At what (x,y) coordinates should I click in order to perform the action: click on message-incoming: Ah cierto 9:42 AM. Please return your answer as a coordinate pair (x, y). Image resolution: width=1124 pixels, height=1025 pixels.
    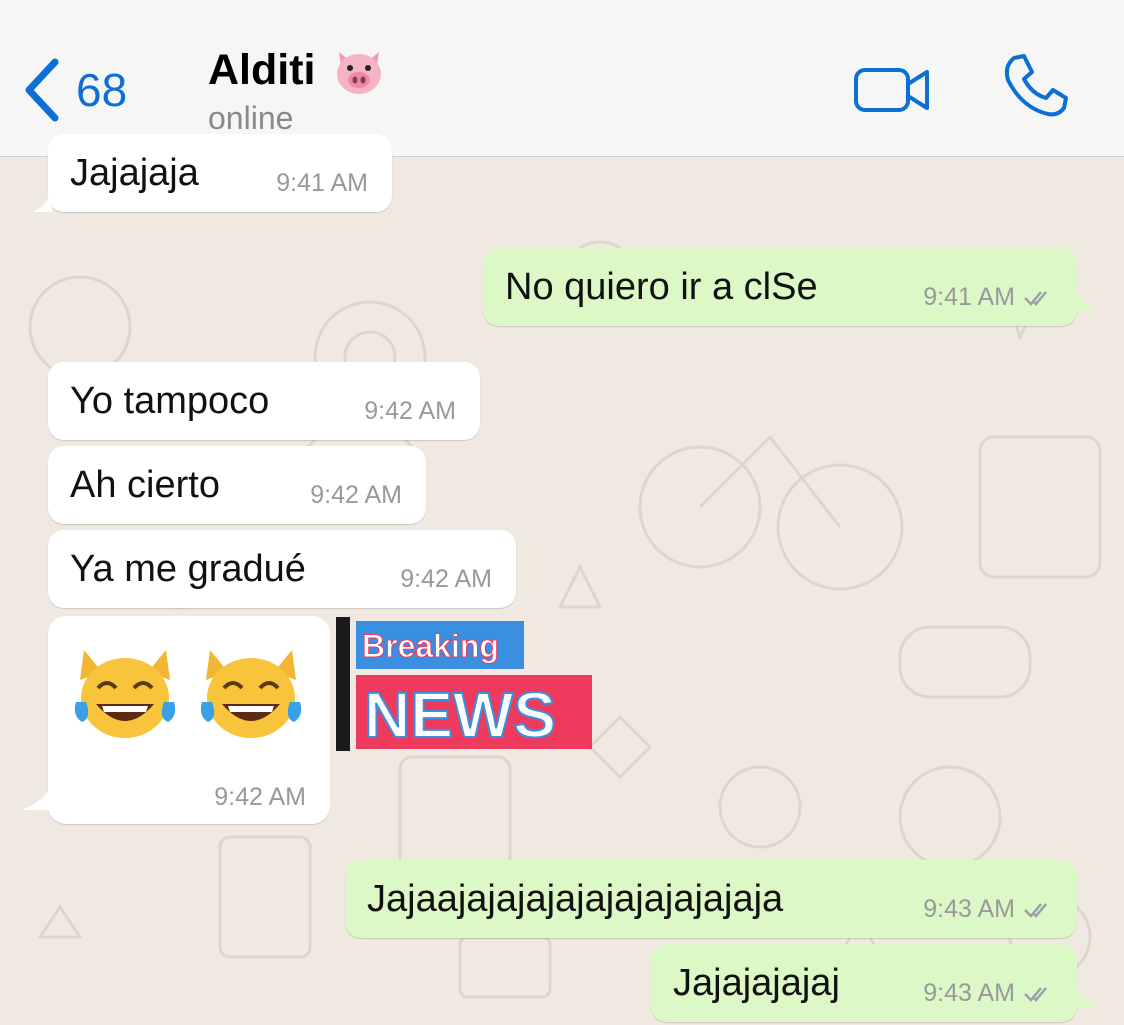
    Looking at the image, I should click on (237, 485).